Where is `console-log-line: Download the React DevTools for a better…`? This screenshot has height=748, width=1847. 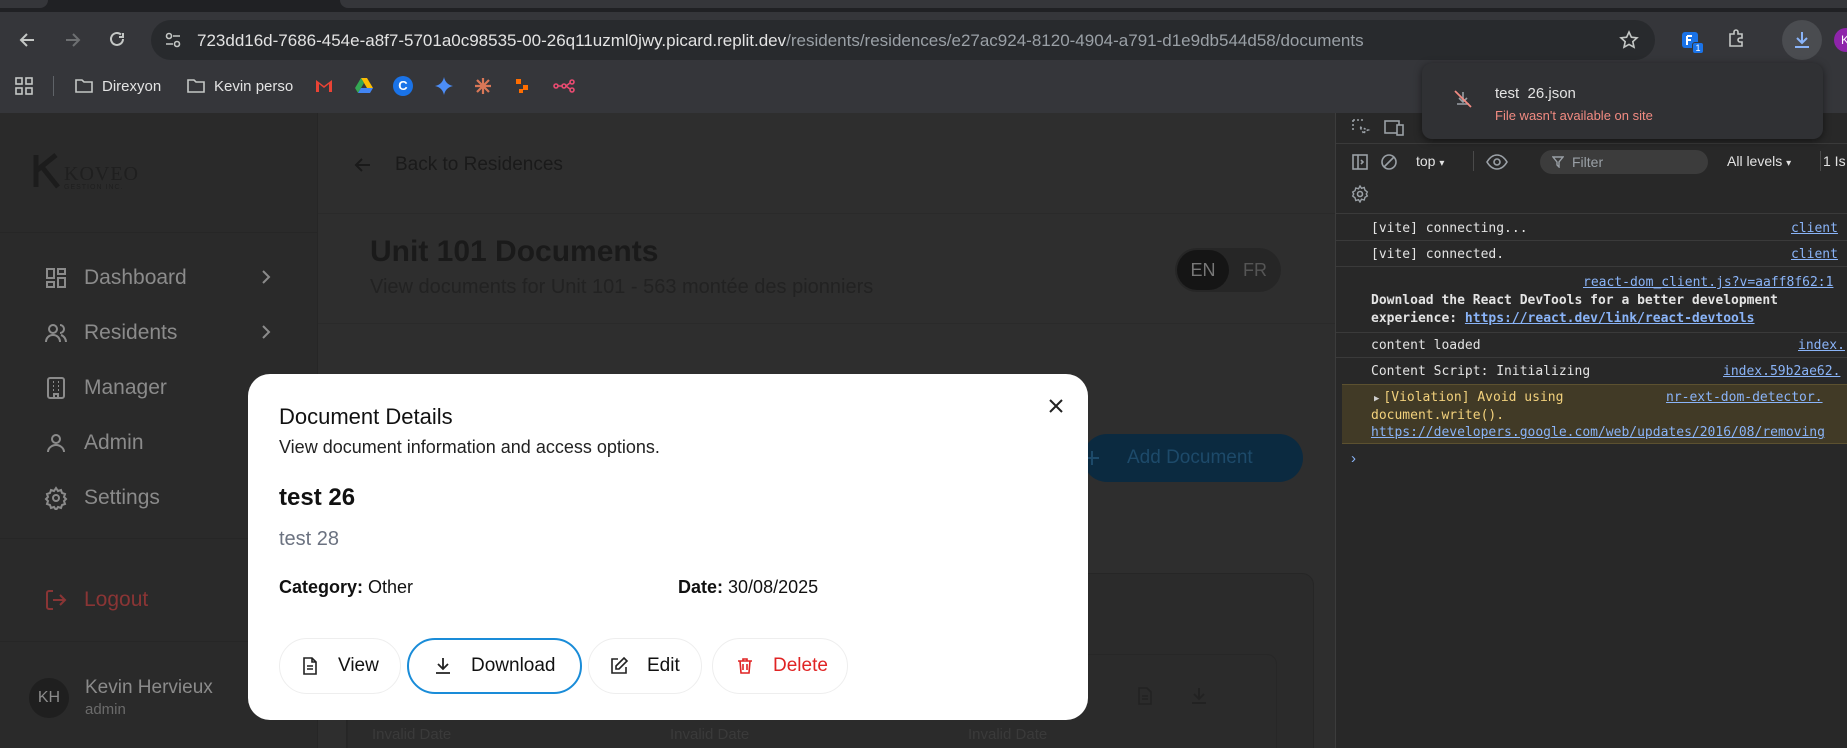 console-log-line: Download the React DevTools for a better… is located at coordinates (1574, 300).